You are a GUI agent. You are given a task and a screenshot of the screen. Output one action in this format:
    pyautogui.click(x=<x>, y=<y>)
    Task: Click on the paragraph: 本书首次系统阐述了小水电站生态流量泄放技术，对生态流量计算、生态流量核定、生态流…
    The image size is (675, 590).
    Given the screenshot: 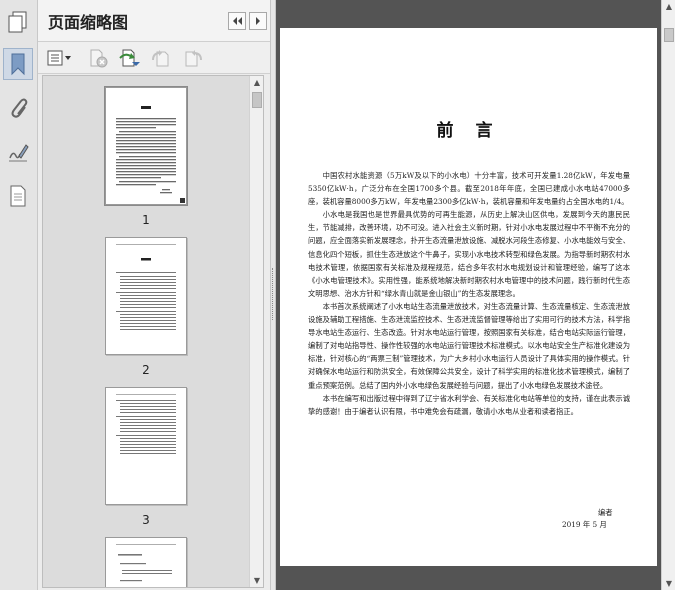 What is the action you would take?
    pyautogui.click(x=469, y=345)
    